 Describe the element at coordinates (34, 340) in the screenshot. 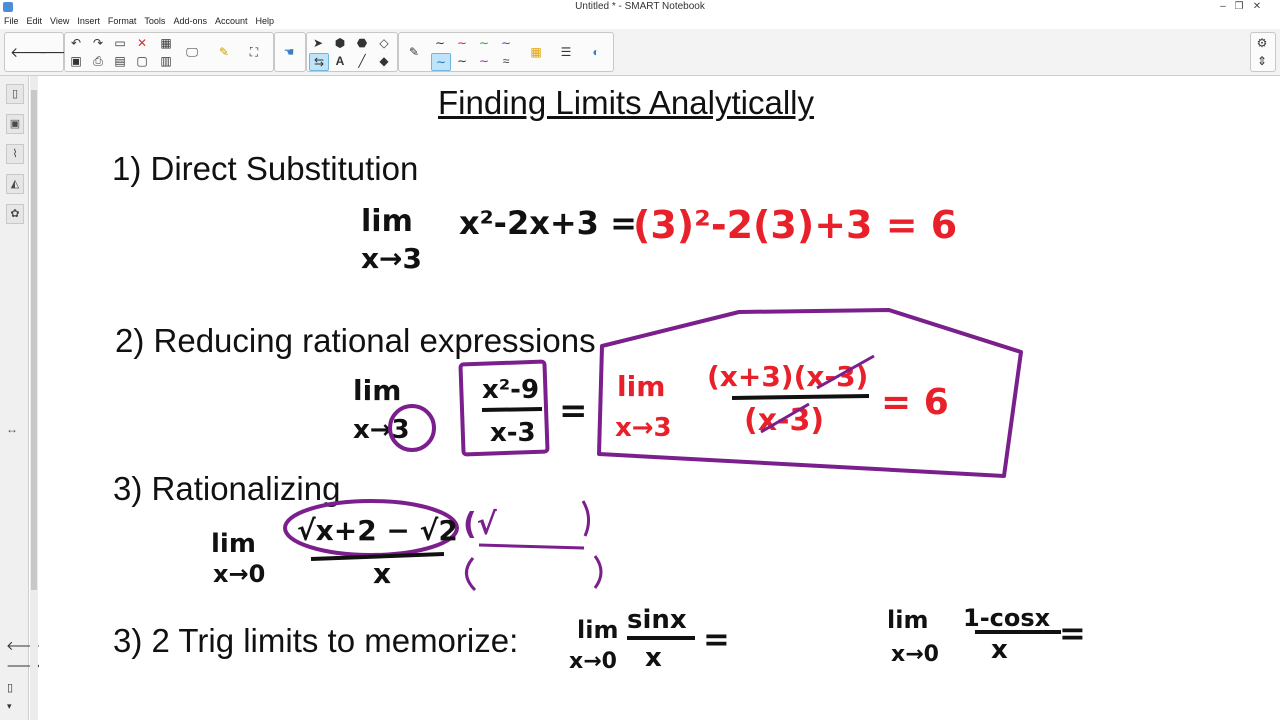

I see `scrollbar-thumb` at that location.